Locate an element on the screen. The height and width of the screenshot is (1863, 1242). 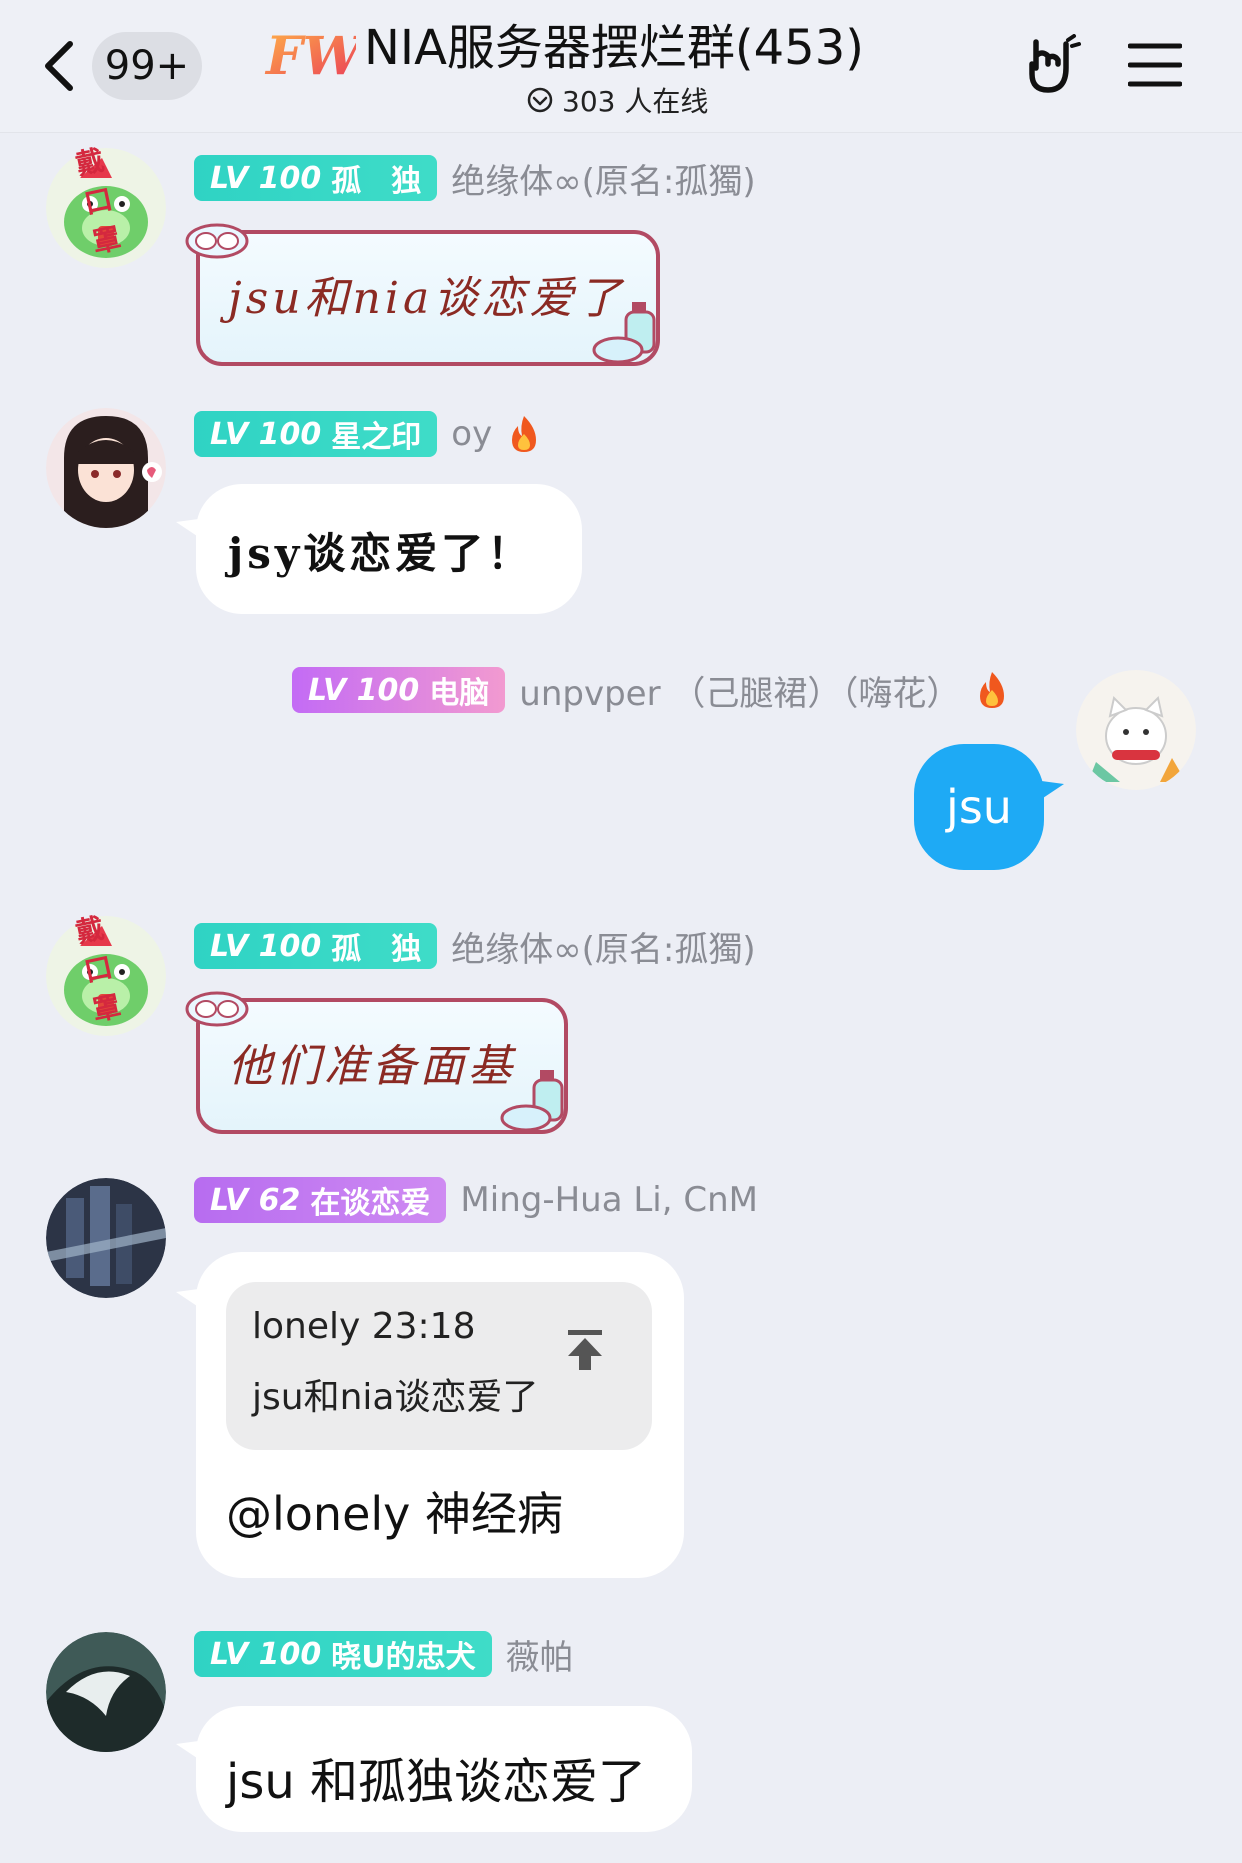
message-text: @lonely 神经病 is located at coordinates (395, 1514).